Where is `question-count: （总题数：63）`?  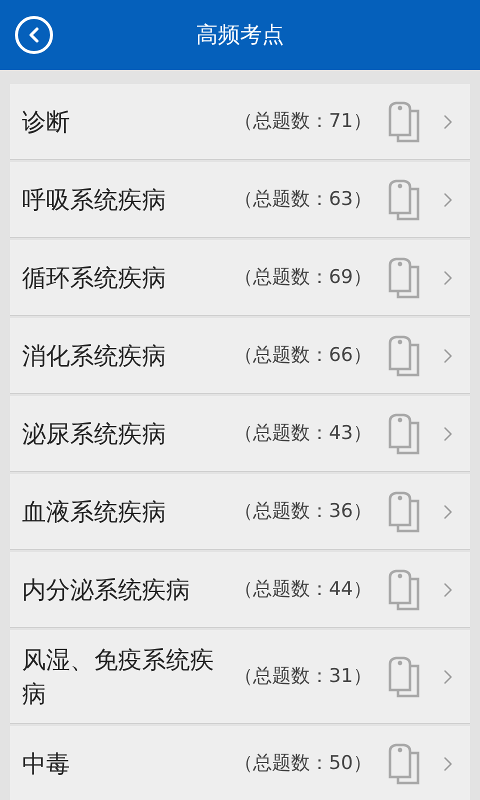
question-count: （总题数：63） is located at coordinates (303, 199).